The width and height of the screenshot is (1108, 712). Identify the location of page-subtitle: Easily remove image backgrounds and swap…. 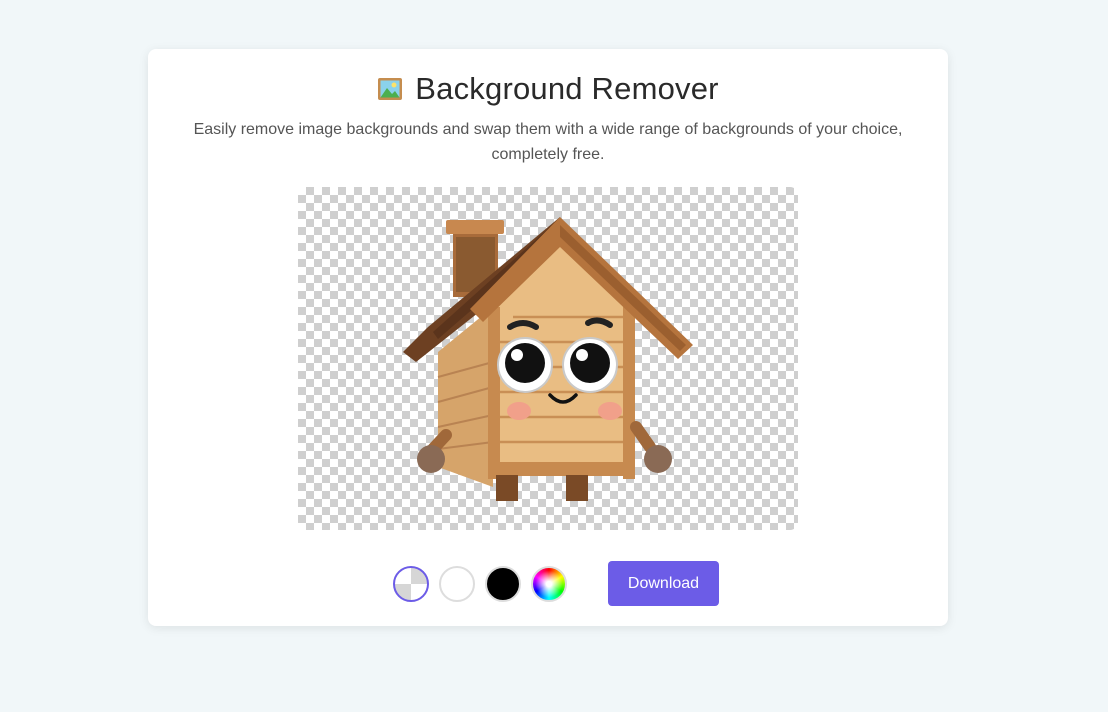
(548, 142).